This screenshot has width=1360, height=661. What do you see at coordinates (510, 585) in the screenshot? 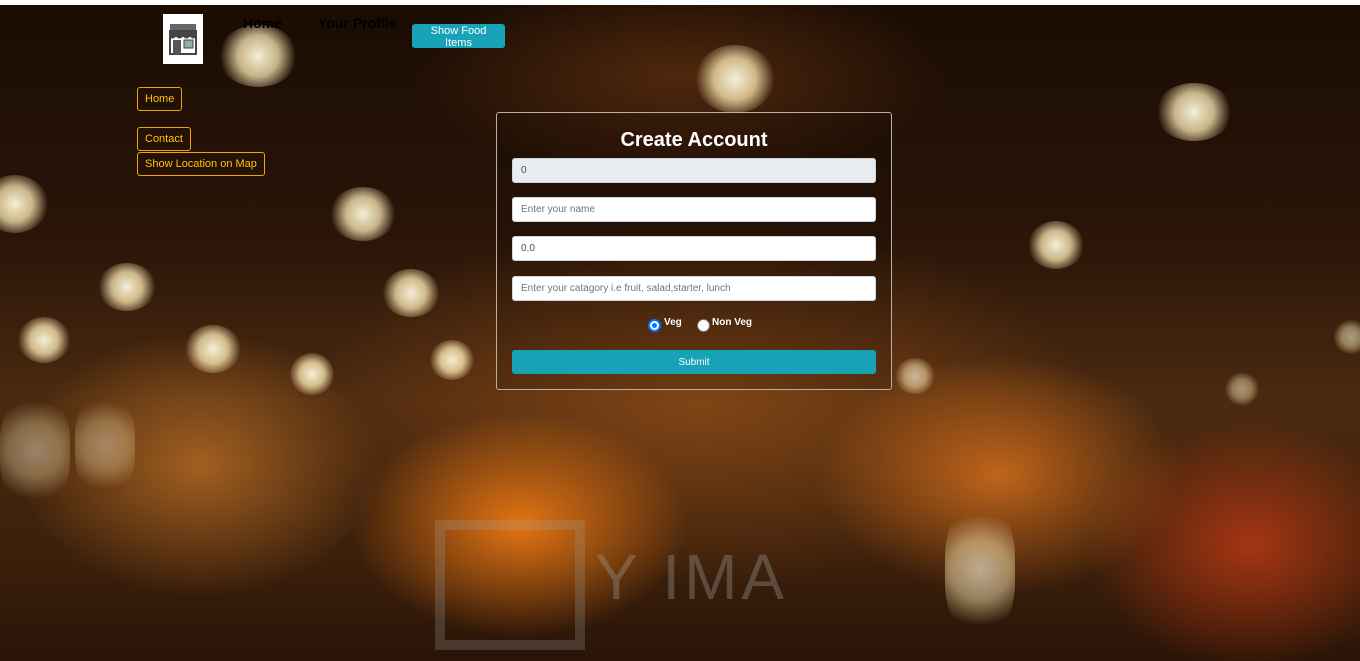
I see `watermark-logo` at bounding box center [510, 585].